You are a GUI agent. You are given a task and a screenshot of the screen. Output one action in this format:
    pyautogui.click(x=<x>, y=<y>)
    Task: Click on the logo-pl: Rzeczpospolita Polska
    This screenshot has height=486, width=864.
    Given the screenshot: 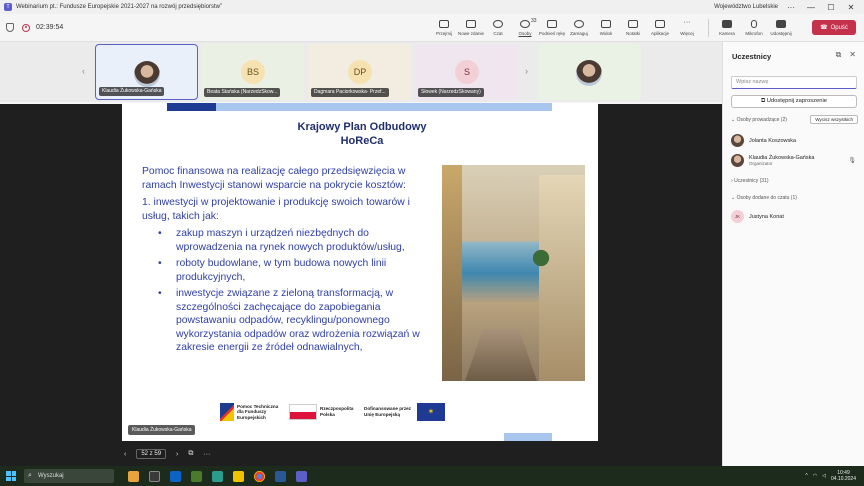 What is the action you would take?
    pyautogui.click(x=323, y=412)
    